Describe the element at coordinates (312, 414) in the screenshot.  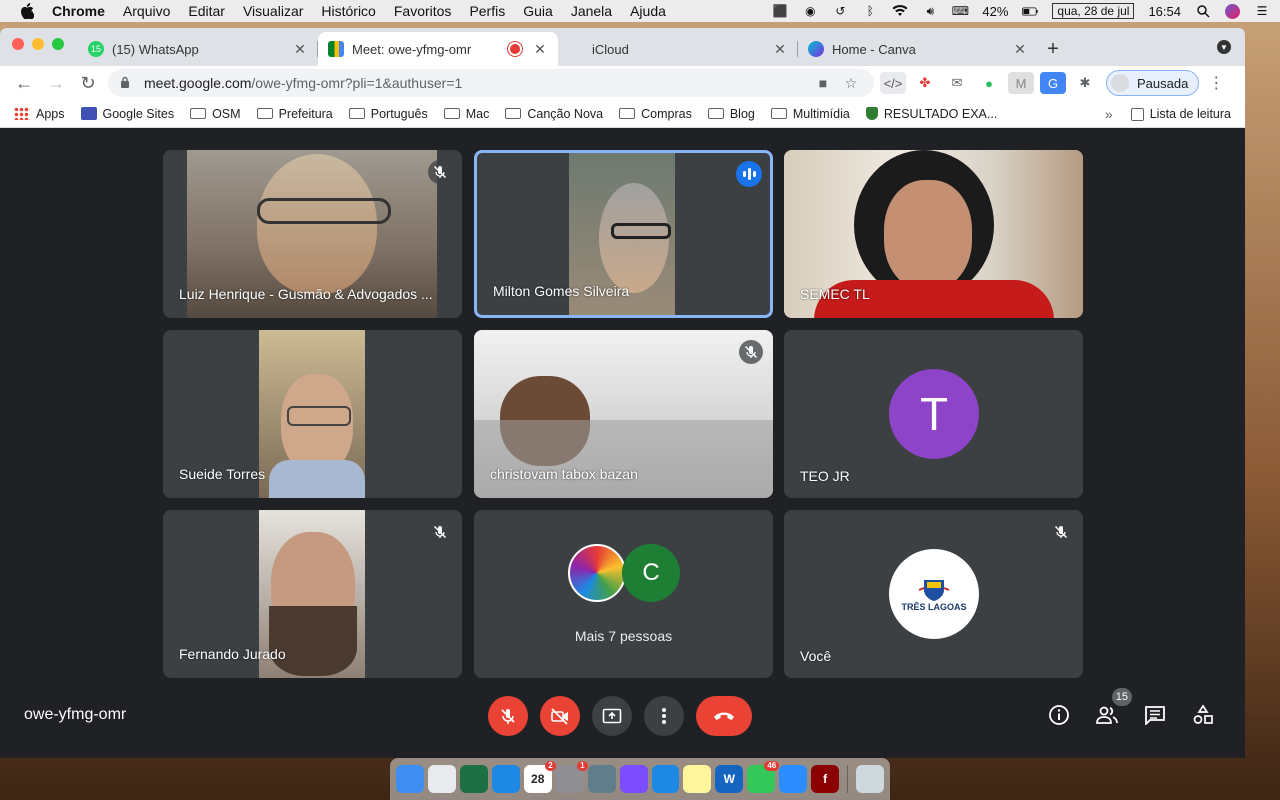
I see `participant-tile: Sueide Torres` at that location.